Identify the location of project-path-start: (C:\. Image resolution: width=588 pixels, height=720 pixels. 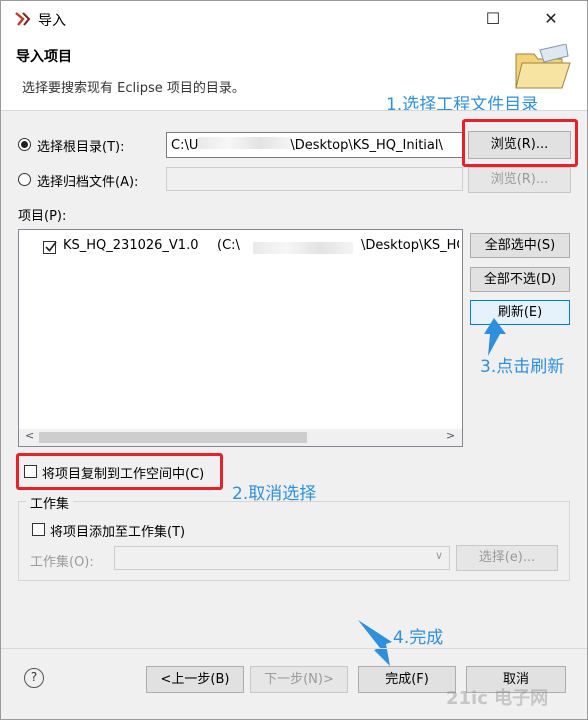
(228, 245).